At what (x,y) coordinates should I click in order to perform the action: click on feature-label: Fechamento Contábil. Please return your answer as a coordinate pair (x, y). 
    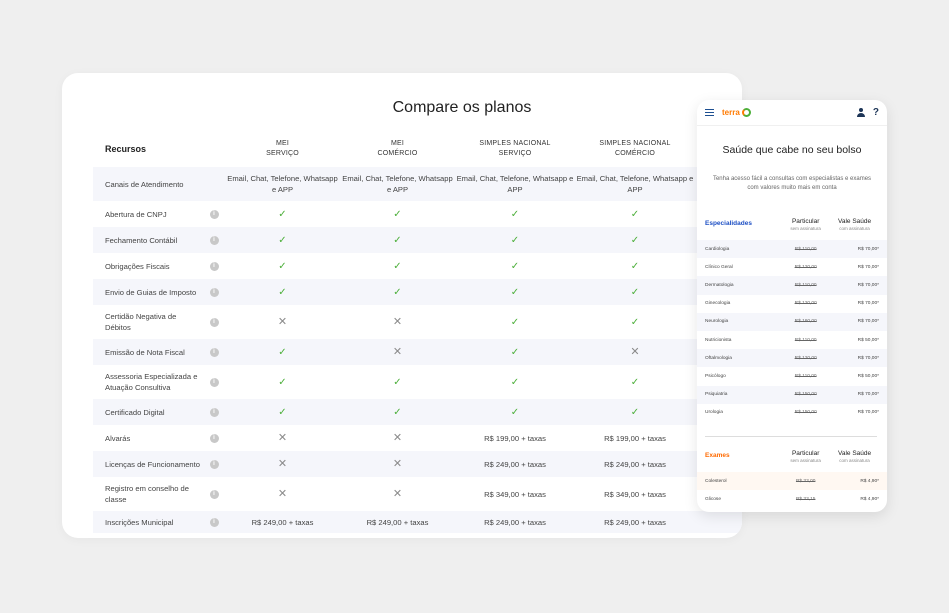
    Looking at the image, I should click on (141, 240).